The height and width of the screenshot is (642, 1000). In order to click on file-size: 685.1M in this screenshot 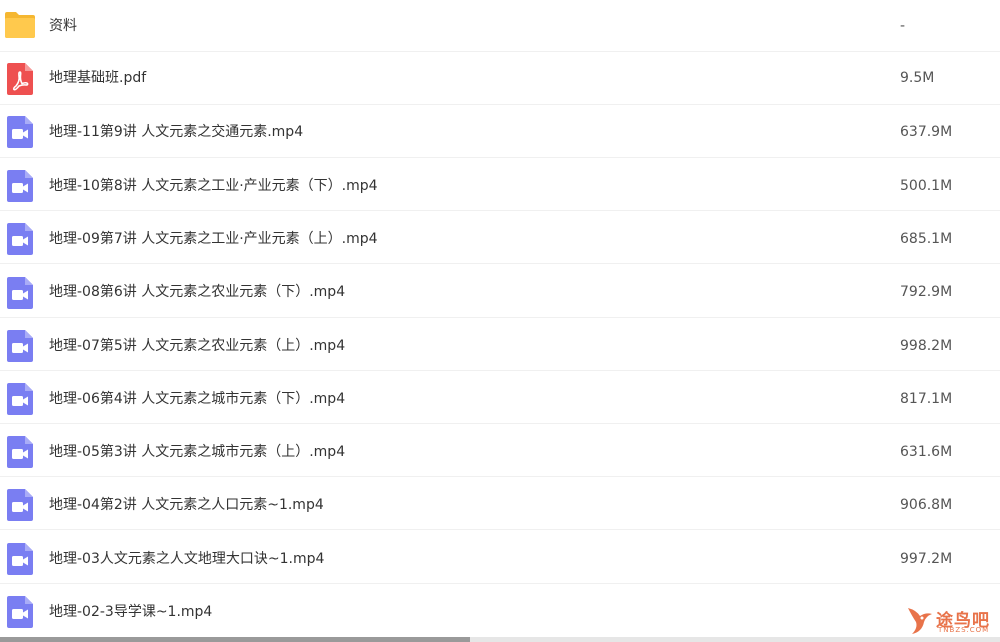, I will do `click(926, 239)`.